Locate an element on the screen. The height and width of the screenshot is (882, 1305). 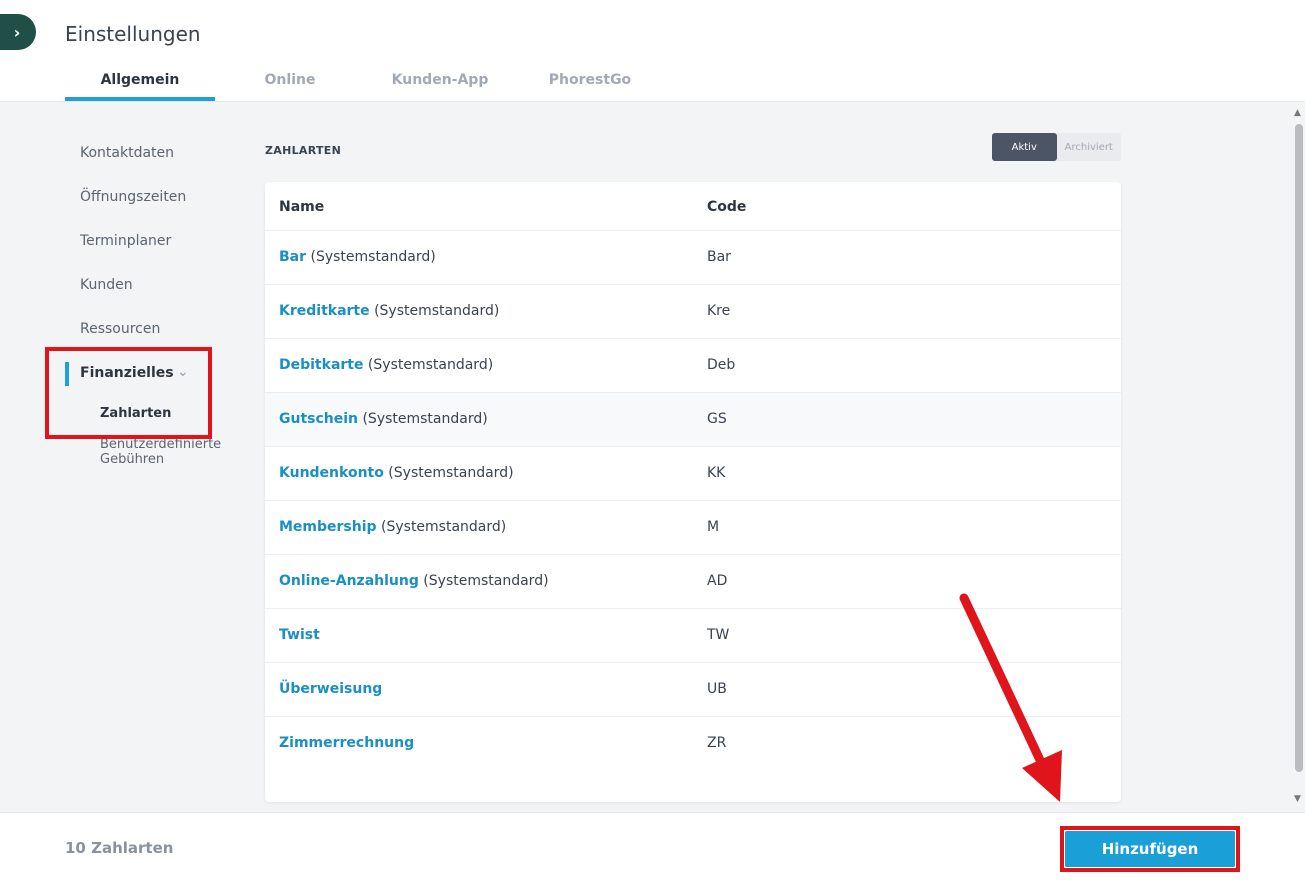
payment-code: KK is located at coordinates (716, 473).